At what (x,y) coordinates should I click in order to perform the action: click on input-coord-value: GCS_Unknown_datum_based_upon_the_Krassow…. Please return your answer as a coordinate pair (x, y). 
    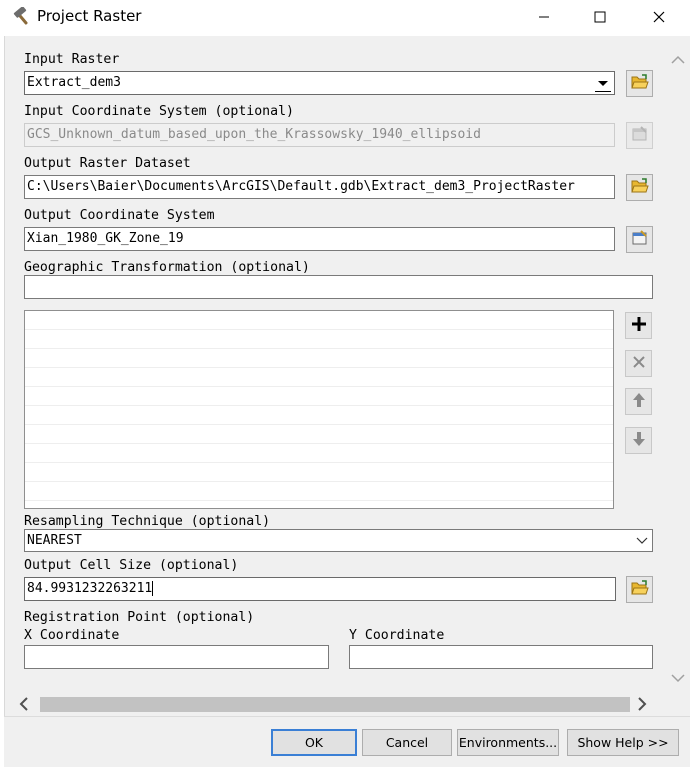
    Looking at the image, I should click on (254, 134).